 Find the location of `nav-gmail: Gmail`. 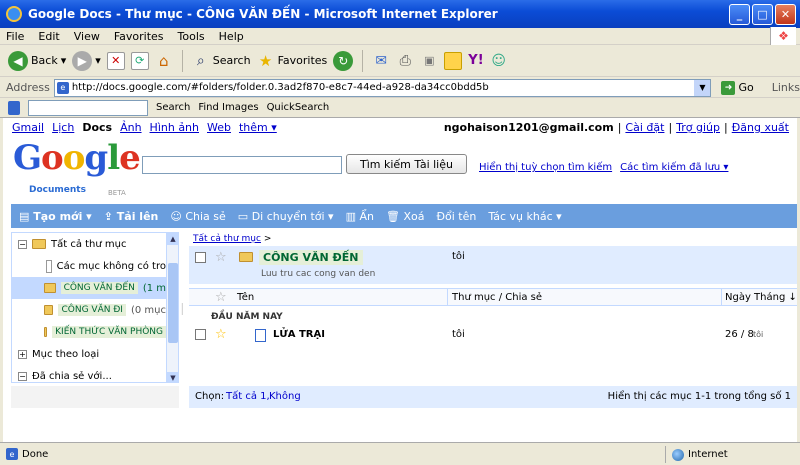

nav-gmail: Gmail is located at coordinates (28, 127).